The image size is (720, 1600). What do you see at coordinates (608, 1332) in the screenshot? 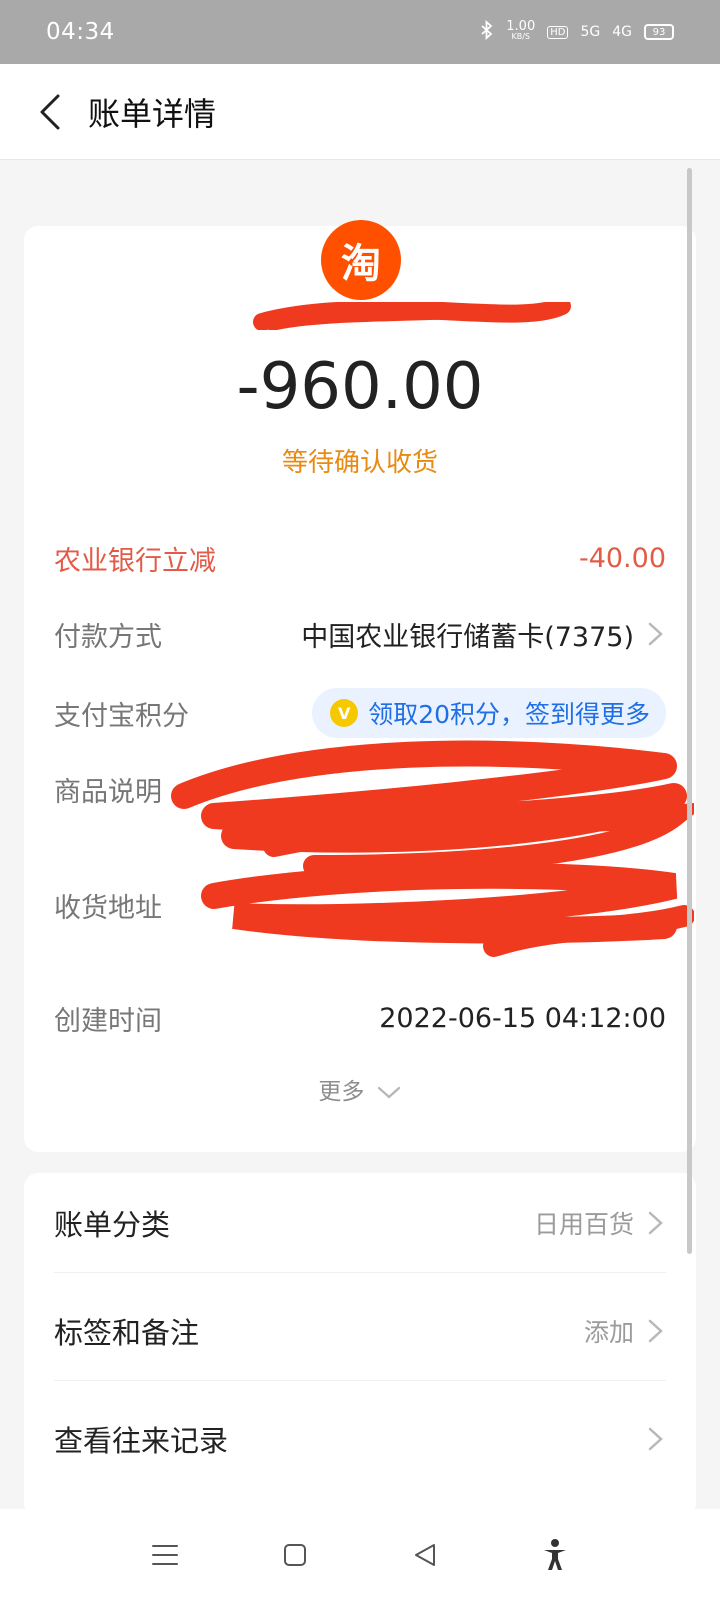
I see `tags-notes-value: 添加` at bounding box center [608, 1332].